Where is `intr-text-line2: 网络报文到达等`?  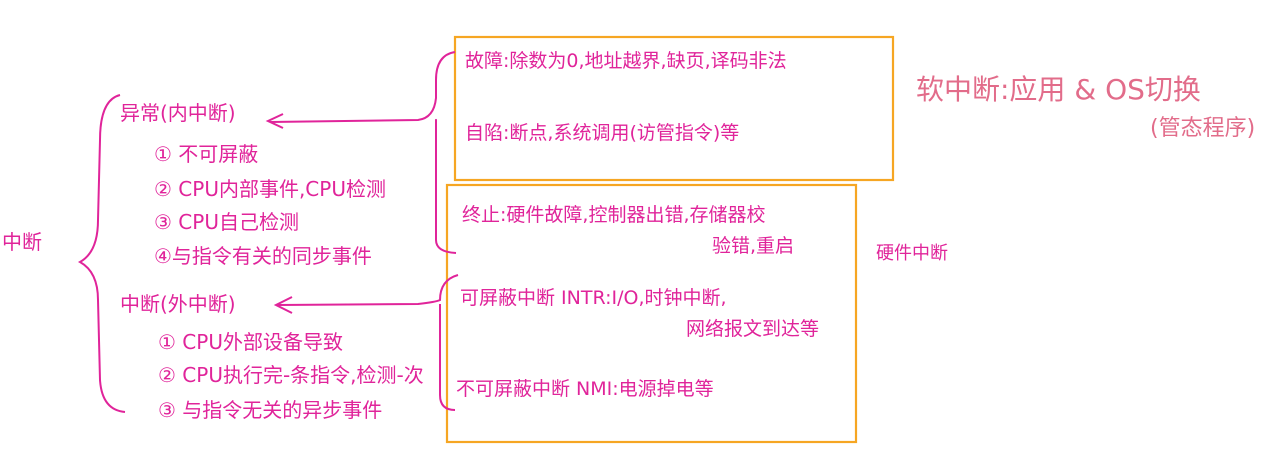 intr-text-line2: 网络报文到达等 is located at coordinates (753, 329).